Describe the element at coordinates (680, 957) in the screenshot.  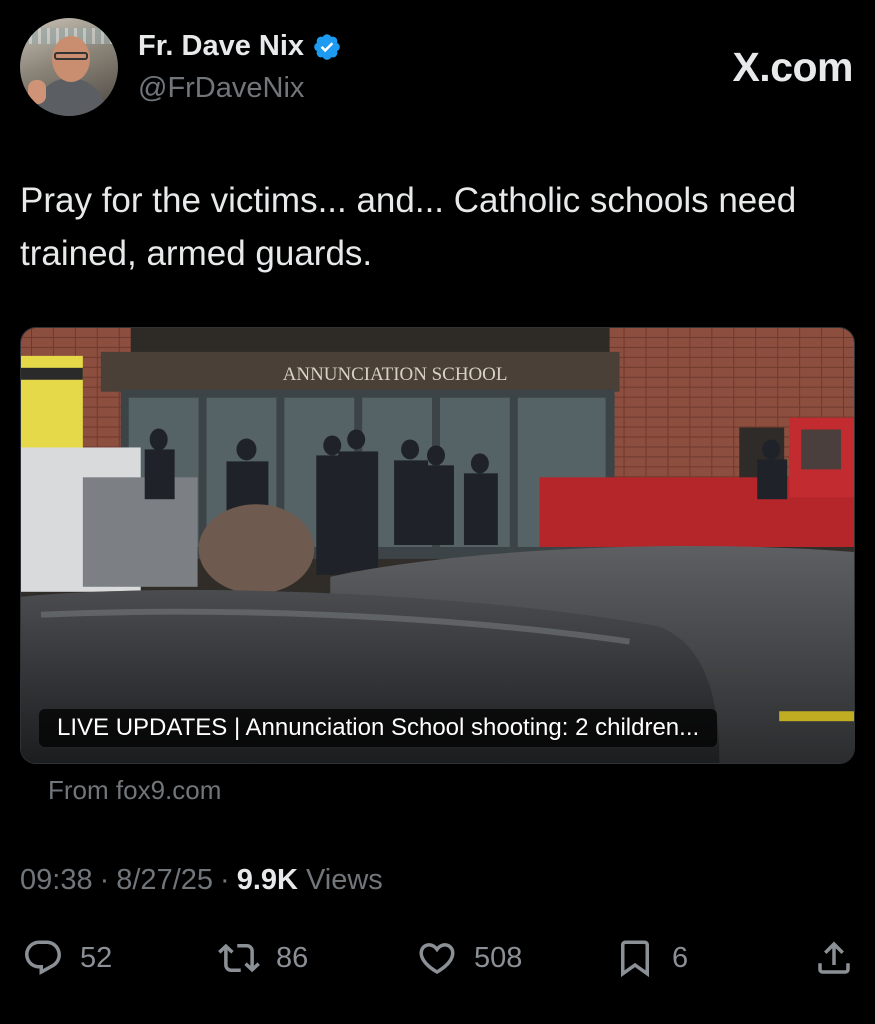
I see `bookmark-count: 6` at that location.